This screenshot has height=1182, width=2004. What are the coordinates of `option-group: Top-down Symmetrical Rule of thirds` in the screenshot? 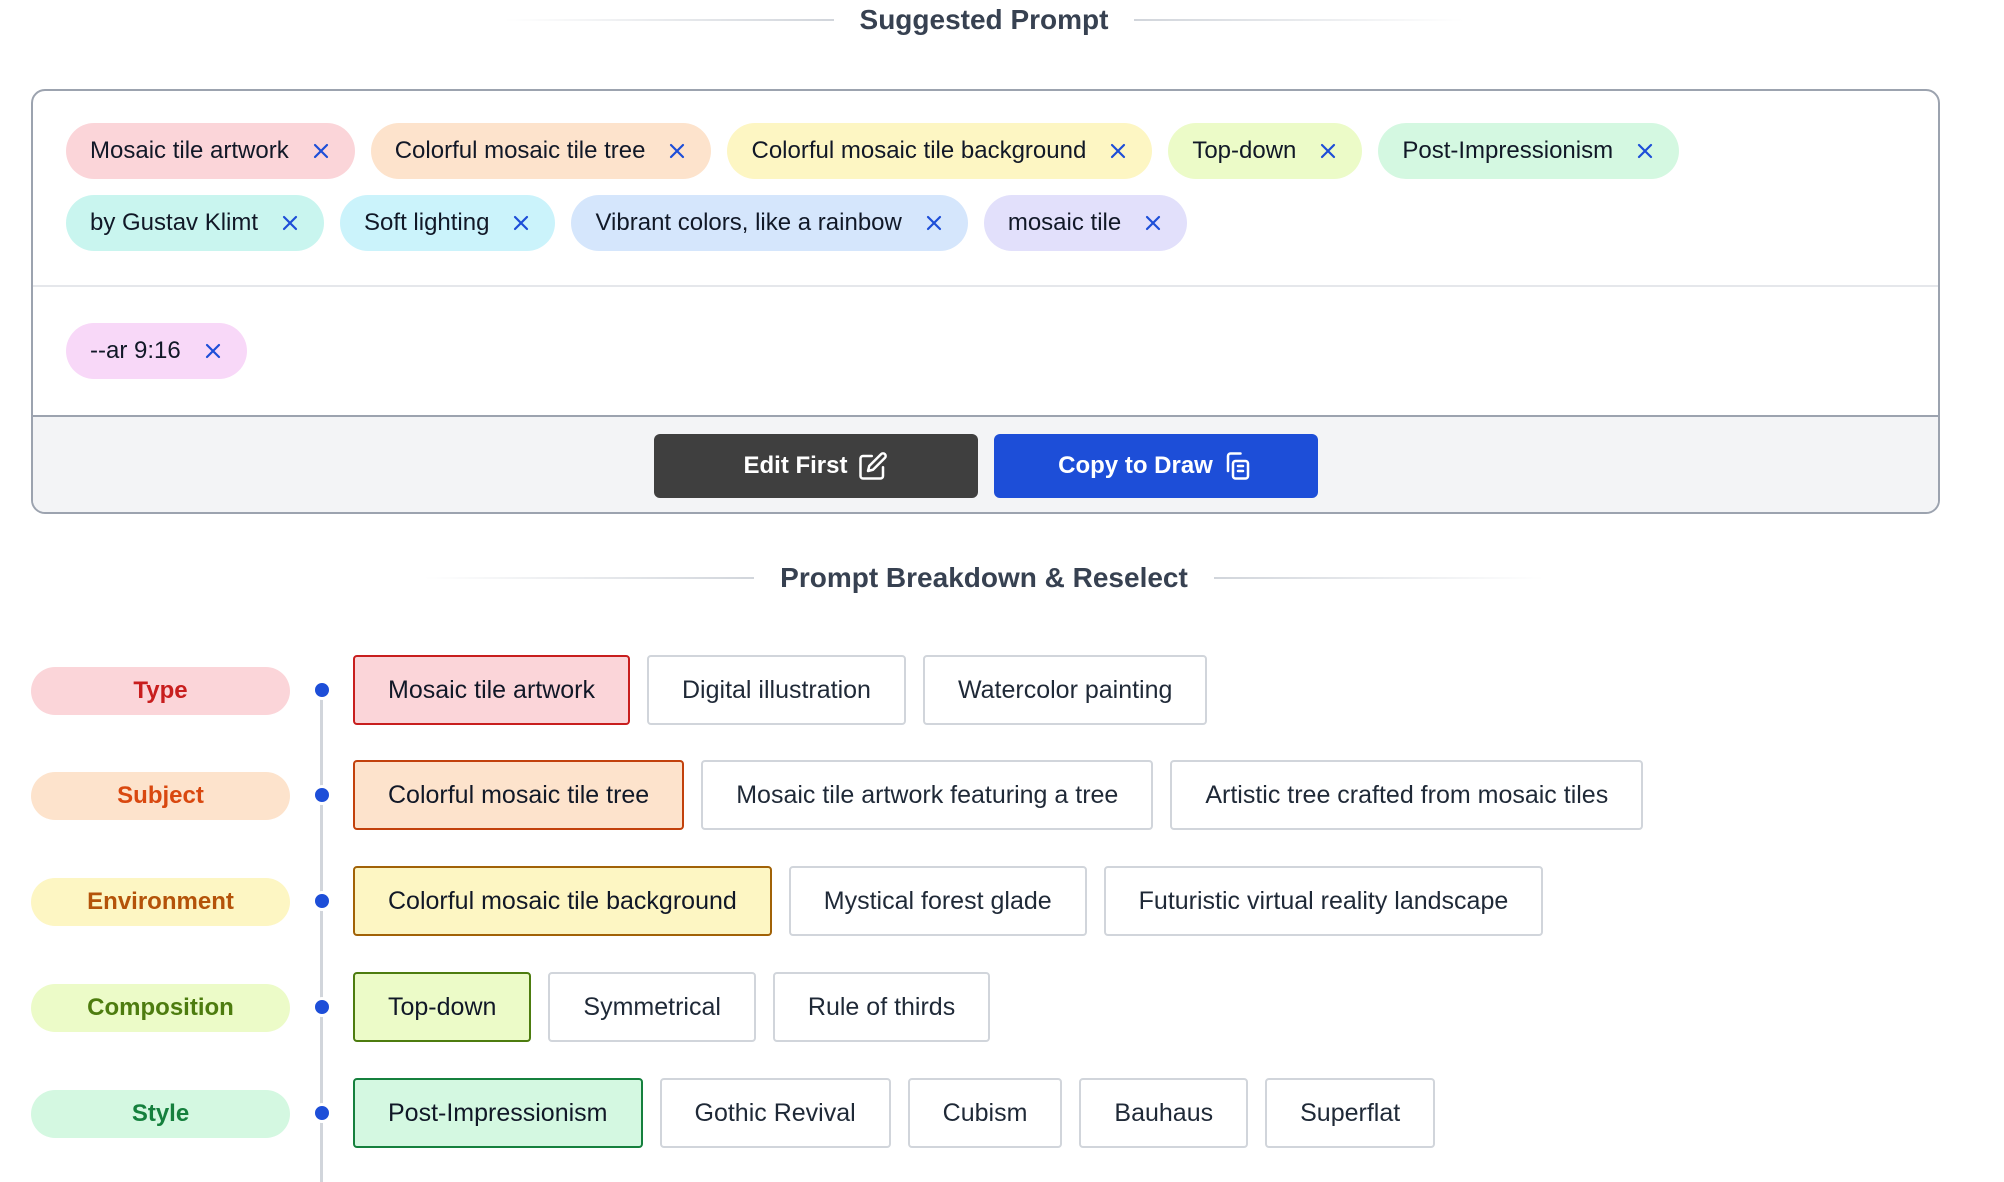 It's located at (672, 1007).